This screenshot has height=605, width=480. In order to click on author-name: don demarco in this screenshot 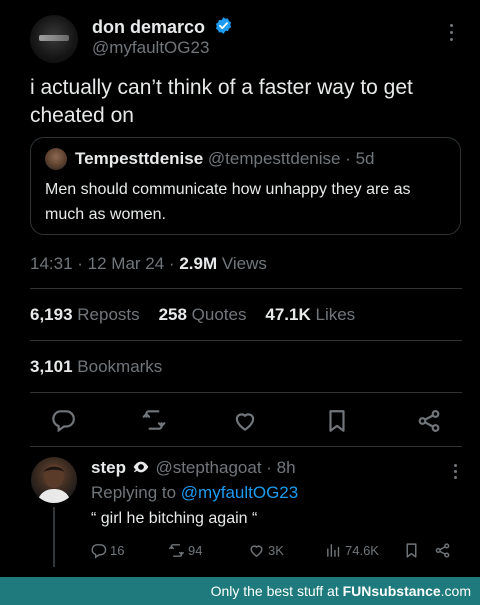, I will do `click(148, 27)`.